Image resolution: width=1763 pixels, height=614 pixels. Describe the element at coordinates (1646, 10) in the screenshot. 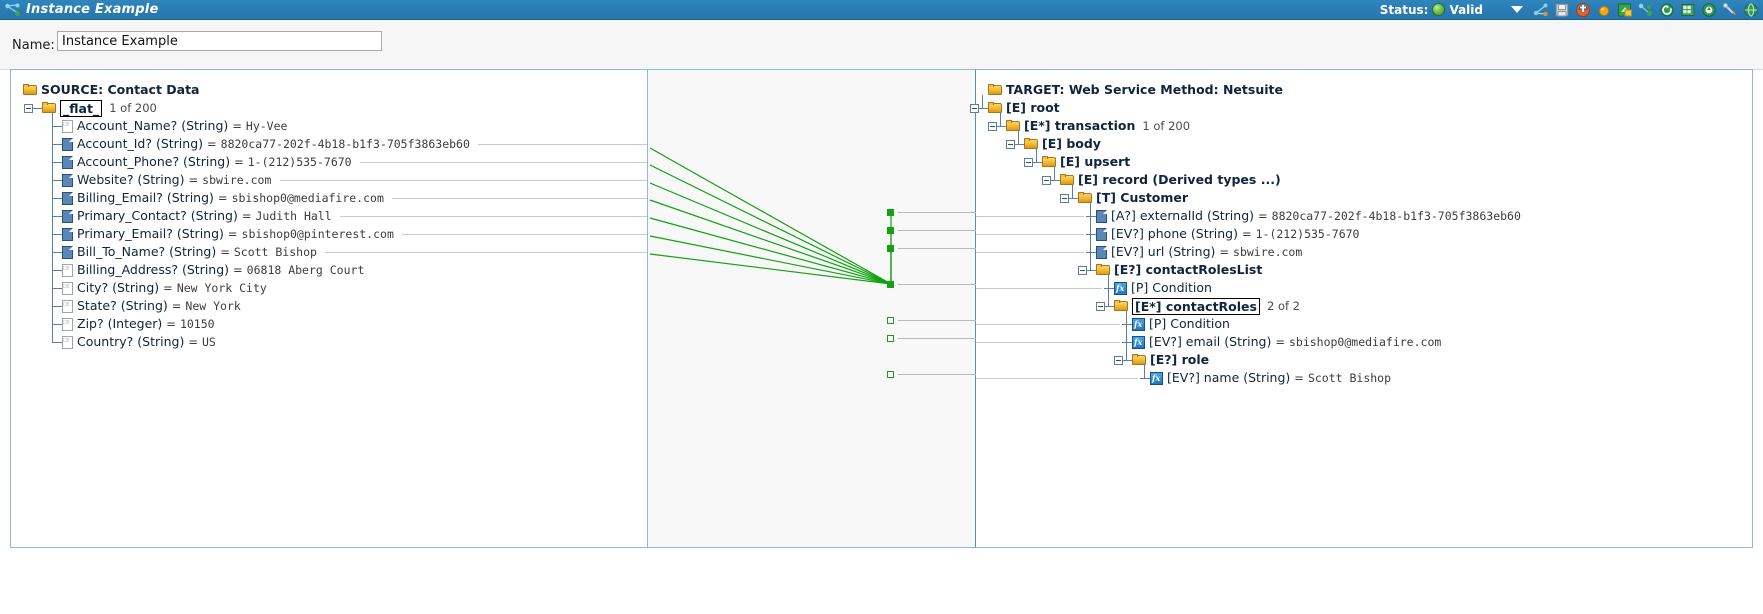

I see `mapping-link-icon` at that location.